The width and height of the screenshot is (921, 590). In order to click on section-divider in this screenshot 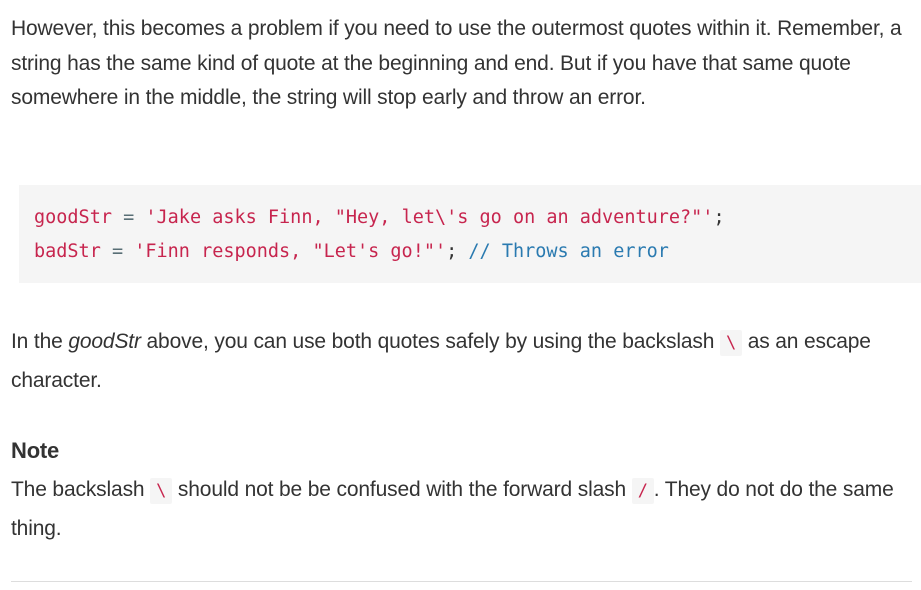, I will do `click(461, 581)`.